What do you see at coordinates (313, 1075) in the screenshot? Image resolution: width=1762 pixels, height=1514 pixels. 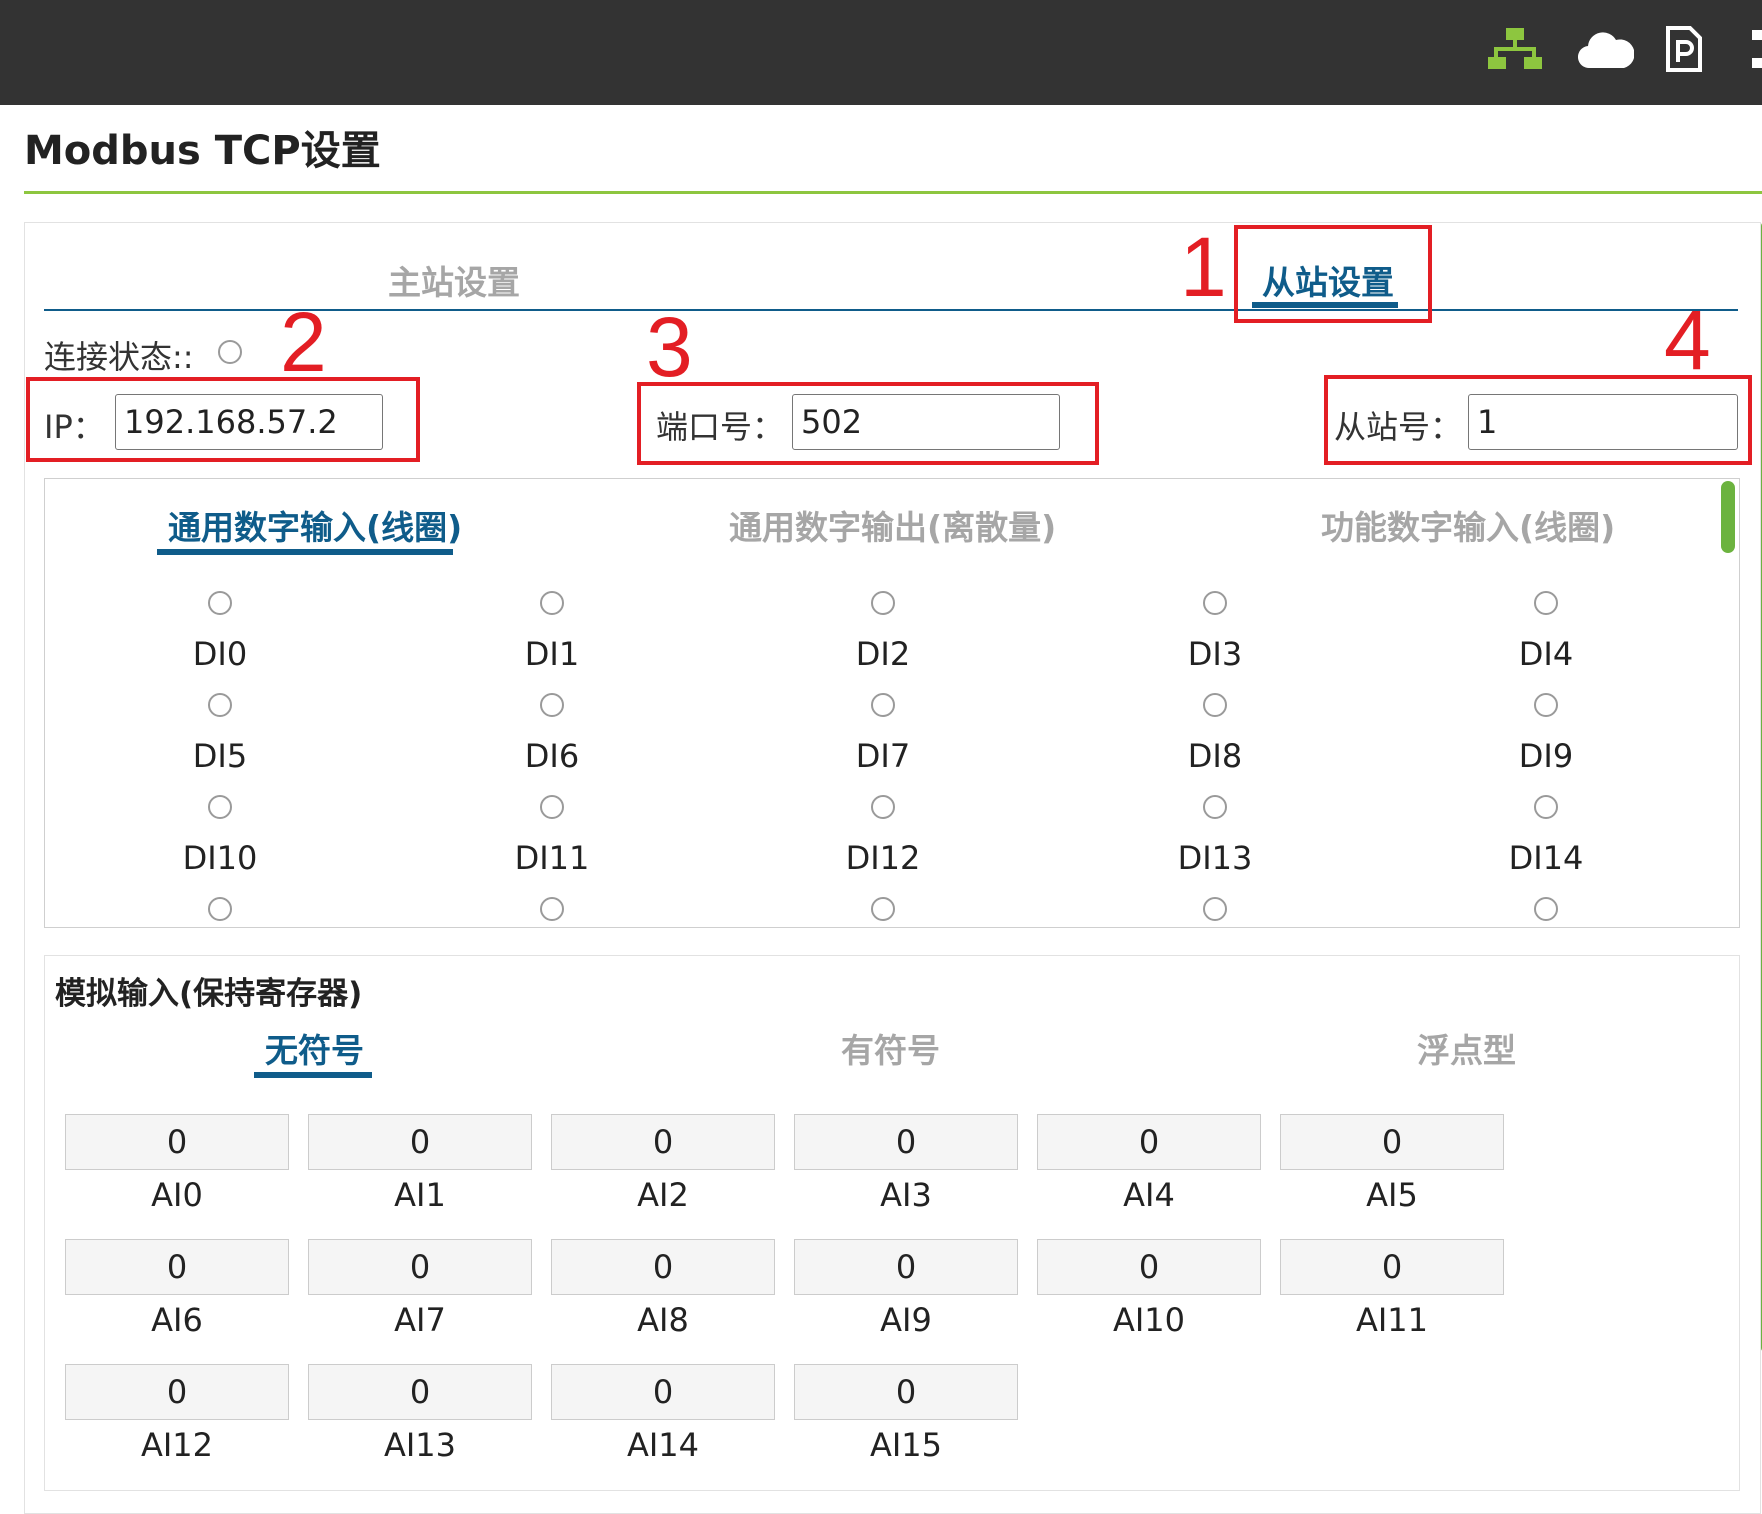 I see `analog-tab-underline` at bounding box center [313, 1075].